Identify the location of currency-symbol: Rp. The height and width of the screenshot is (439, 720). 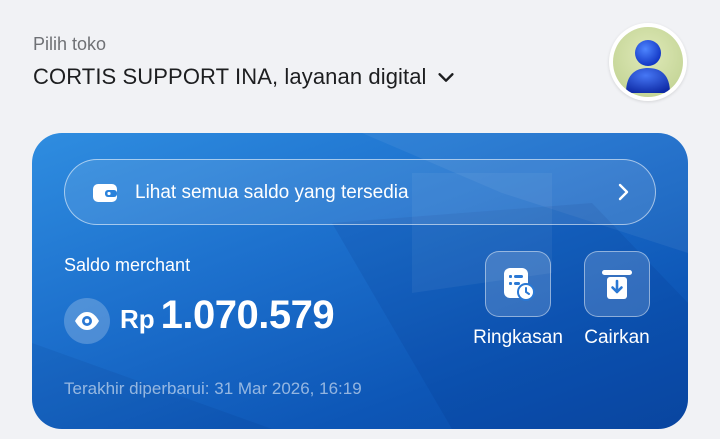
(137, 319).